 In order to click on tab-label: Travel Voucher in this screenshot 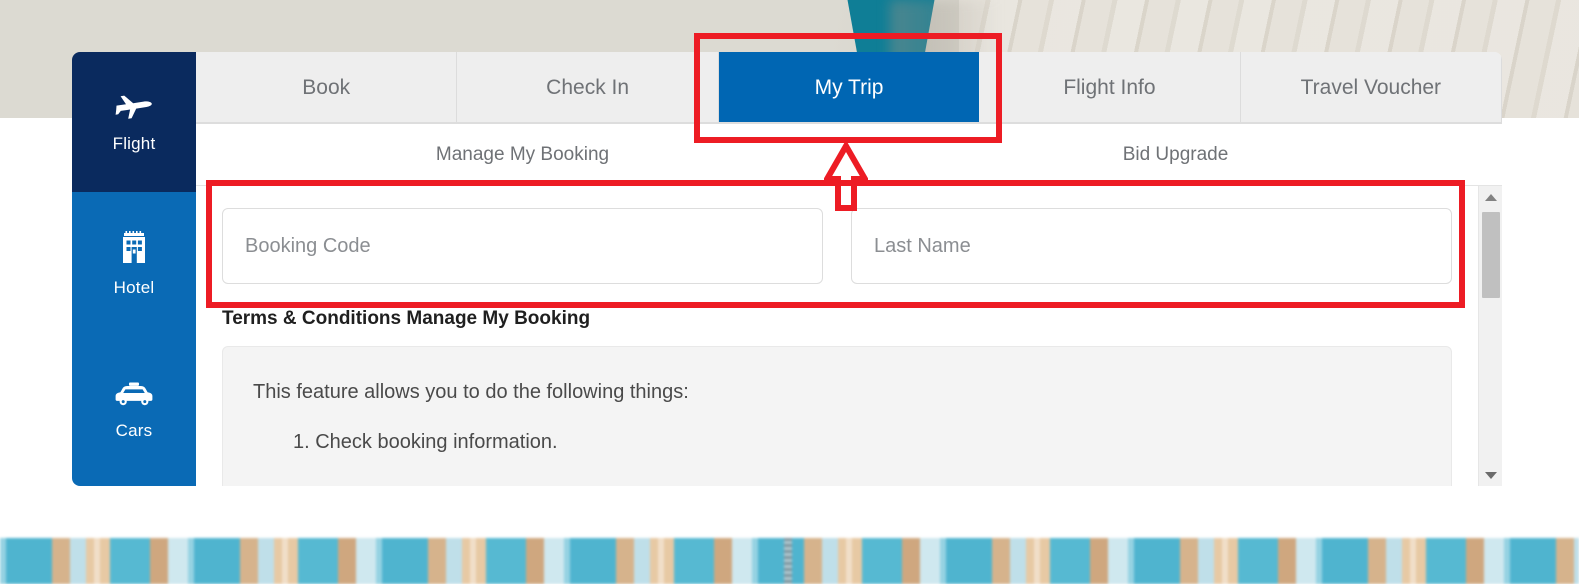, I will do `click(1371, 87)`.